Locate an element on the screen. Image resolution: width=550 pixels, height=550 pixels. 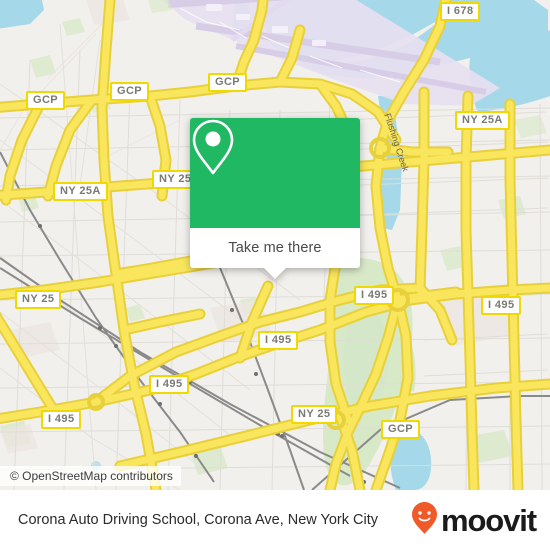
osm-attribution: © OpenStreetMap contributors is located at coordinates (90, 476).